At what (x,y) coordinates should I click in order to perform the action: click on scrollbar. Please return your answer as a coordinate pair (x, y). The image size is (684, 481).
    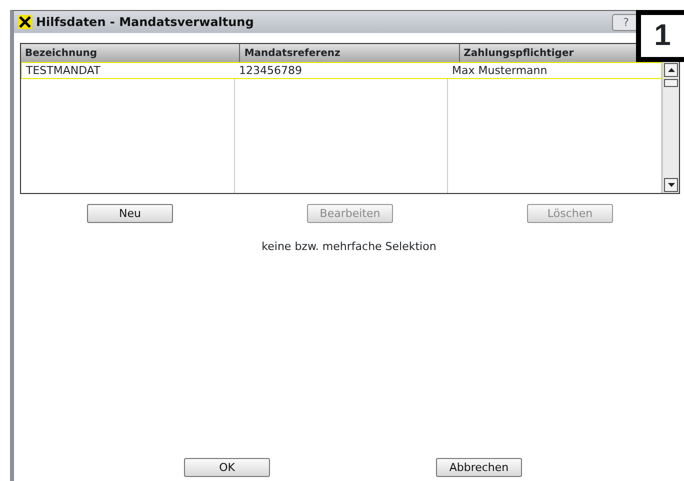
    Looking at the image, I should click on (670, 127).